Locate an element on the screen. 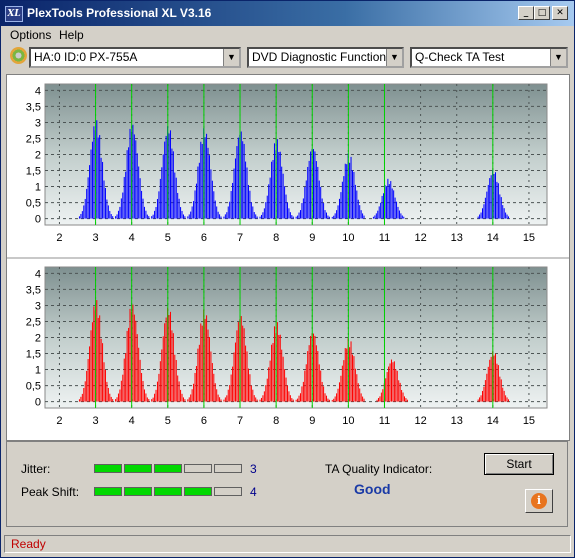  info-button: i is located at coordinates (539, 501).